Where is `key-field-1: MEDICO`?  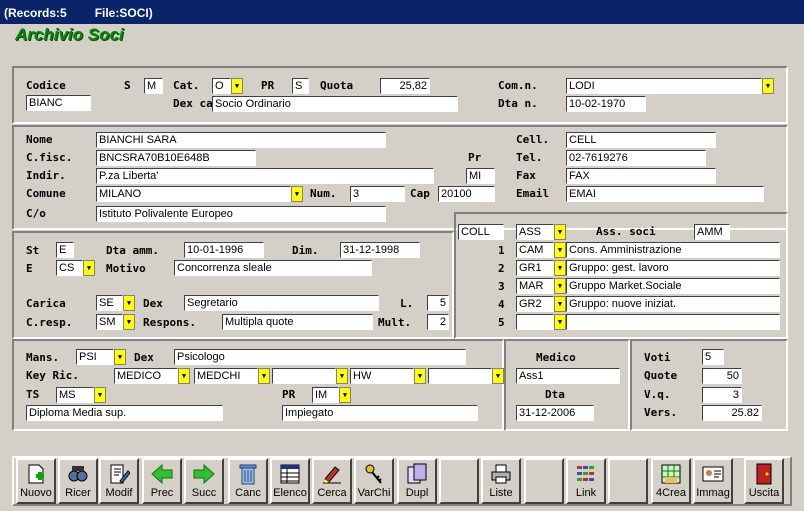 key-field-1: MEDICO is located at coordinates (146, 376).